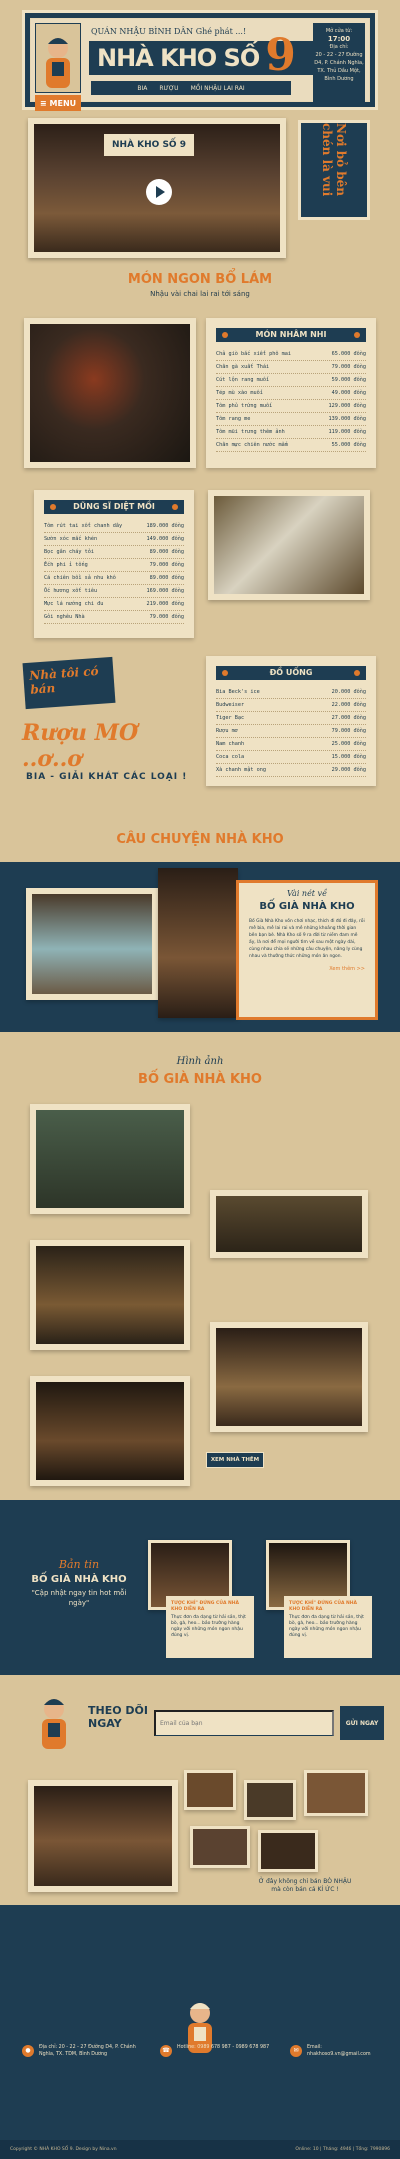 This screenshot has height=2159, width=400. What do you see at coordinates (227, 731) in the screenshot?
I see `menu-item-name: Rượu mơ` at bounding box center [227, 731].